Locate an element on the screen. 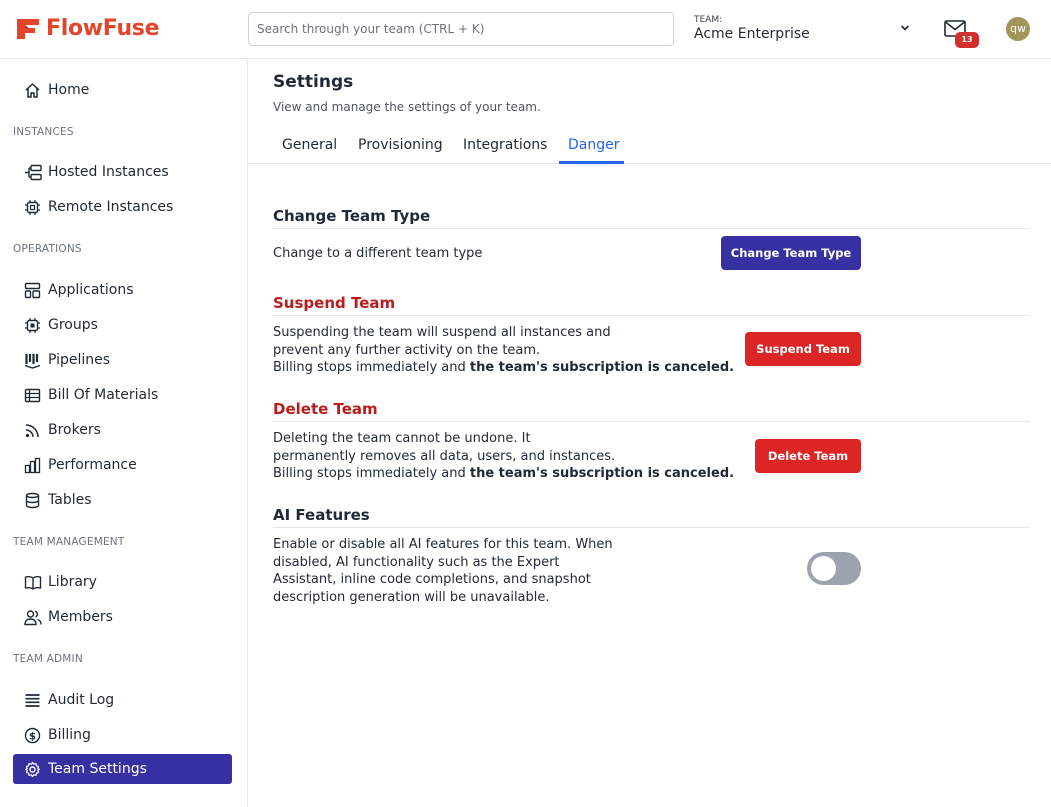  section-title-team-admin: TEAM ADMIN is located at coordinates (48, 659).